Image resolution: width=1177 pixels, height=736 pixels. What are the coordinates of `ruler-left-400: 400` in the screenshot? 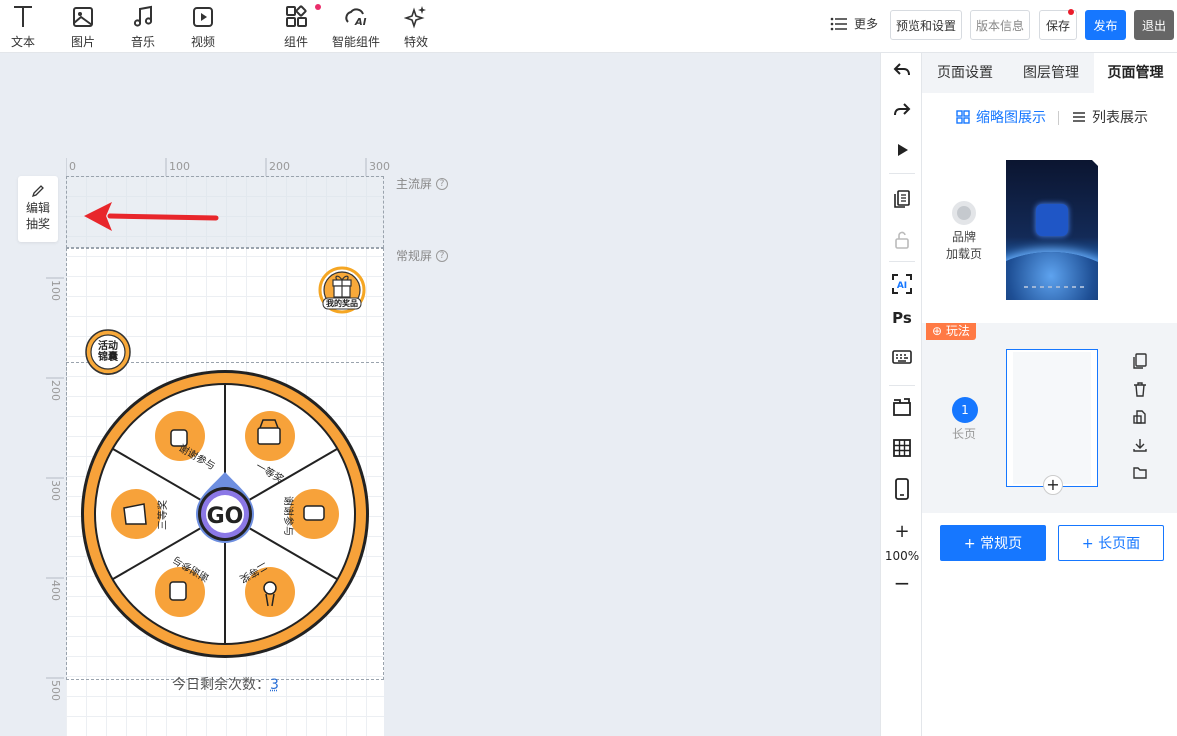 It's located at (55, 590).